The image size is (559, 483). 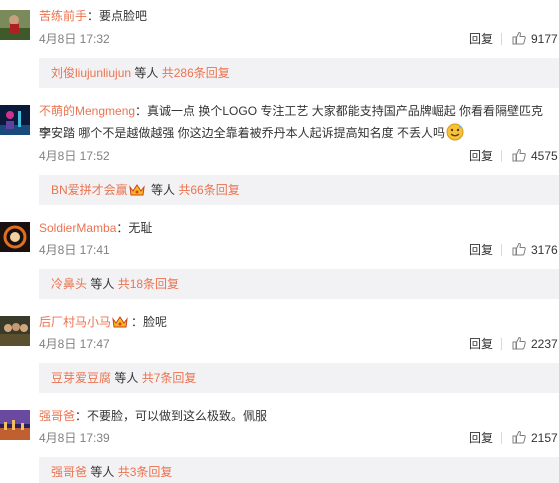 I want to click on reply-user-link: 豆芽爱豆腐, so click(x=81, y=378).